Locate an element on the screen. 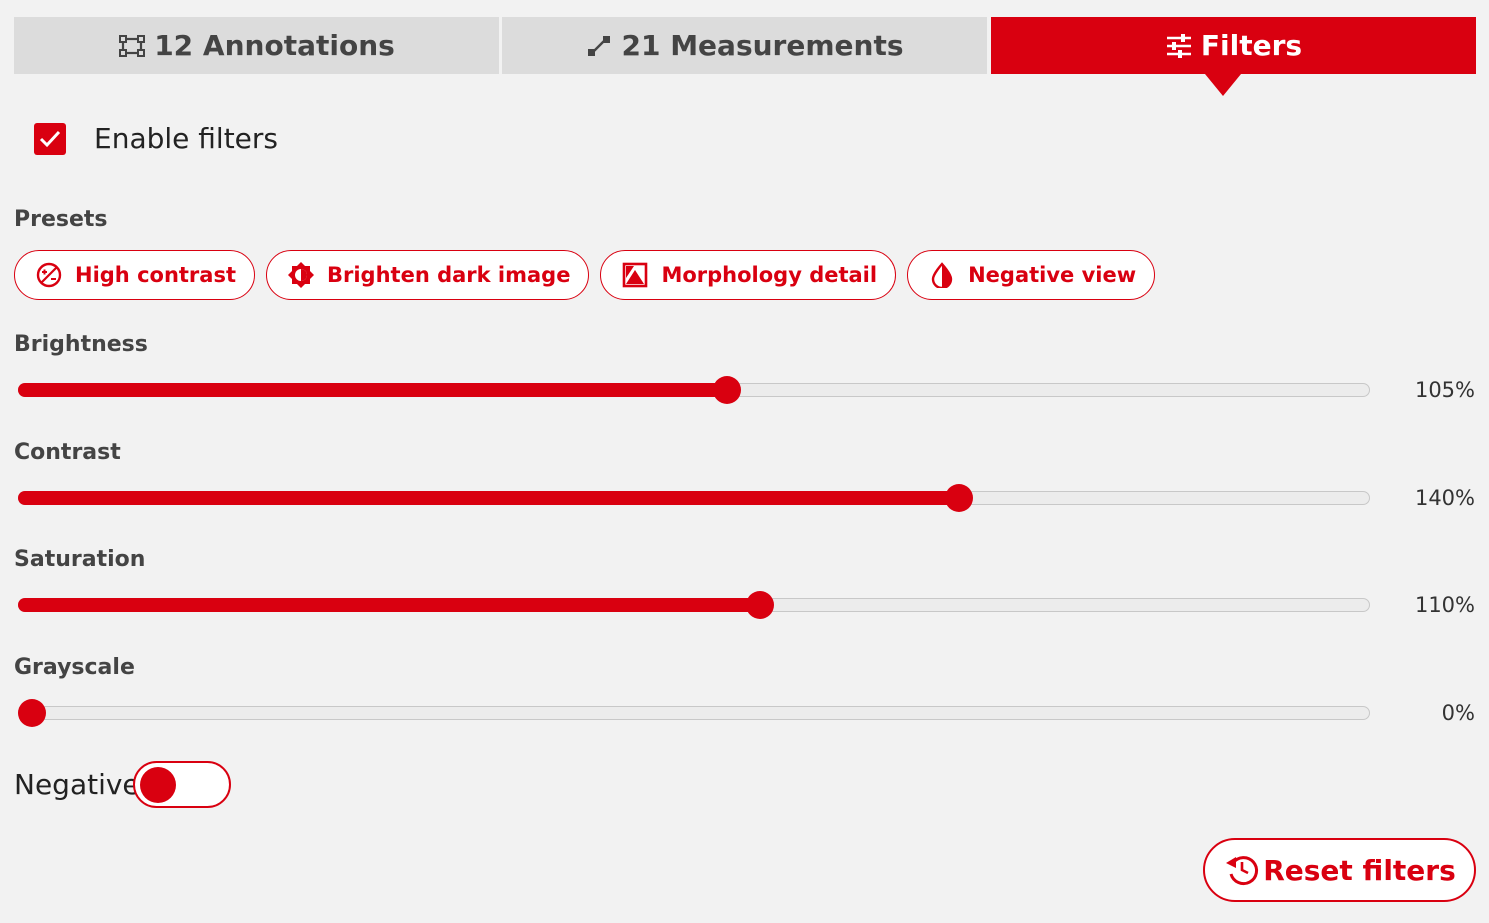  detail-icon is located at coordinates (635, 275).